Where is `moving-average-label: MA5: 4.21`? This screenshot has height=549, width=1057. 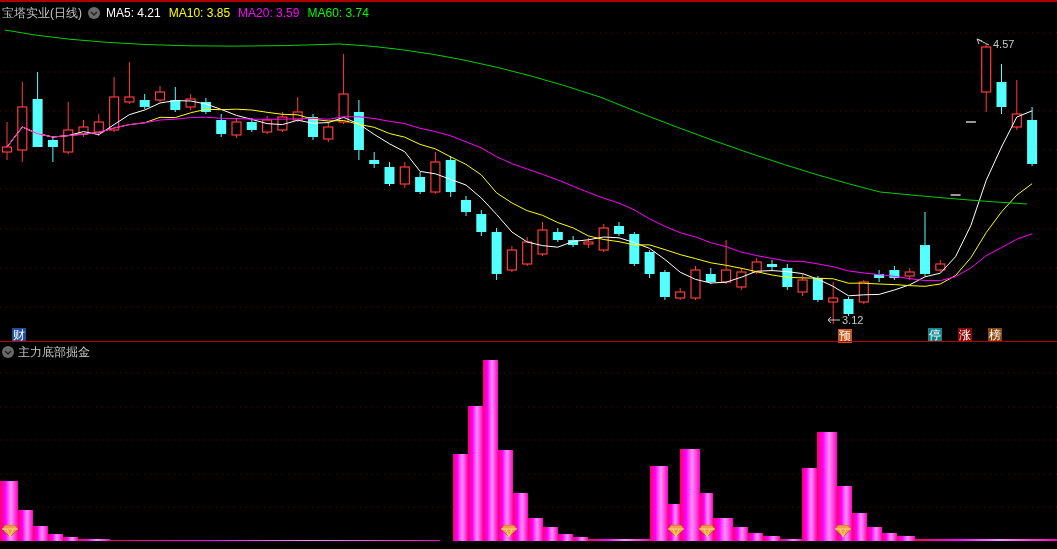 moving-average-label: MA5: 4.21 is located at coordinates (133, 13).